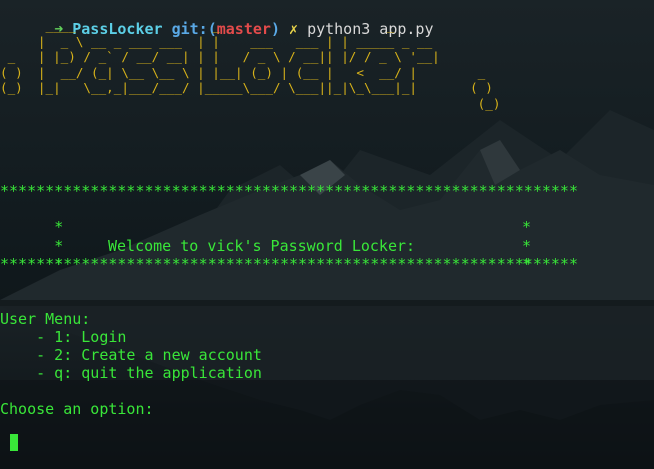 The height and width of the screenshot is (469, 654). Describe the element at coordinates (45, 319) in the screenshot. I see `menu-title: User Menu:` at that location.